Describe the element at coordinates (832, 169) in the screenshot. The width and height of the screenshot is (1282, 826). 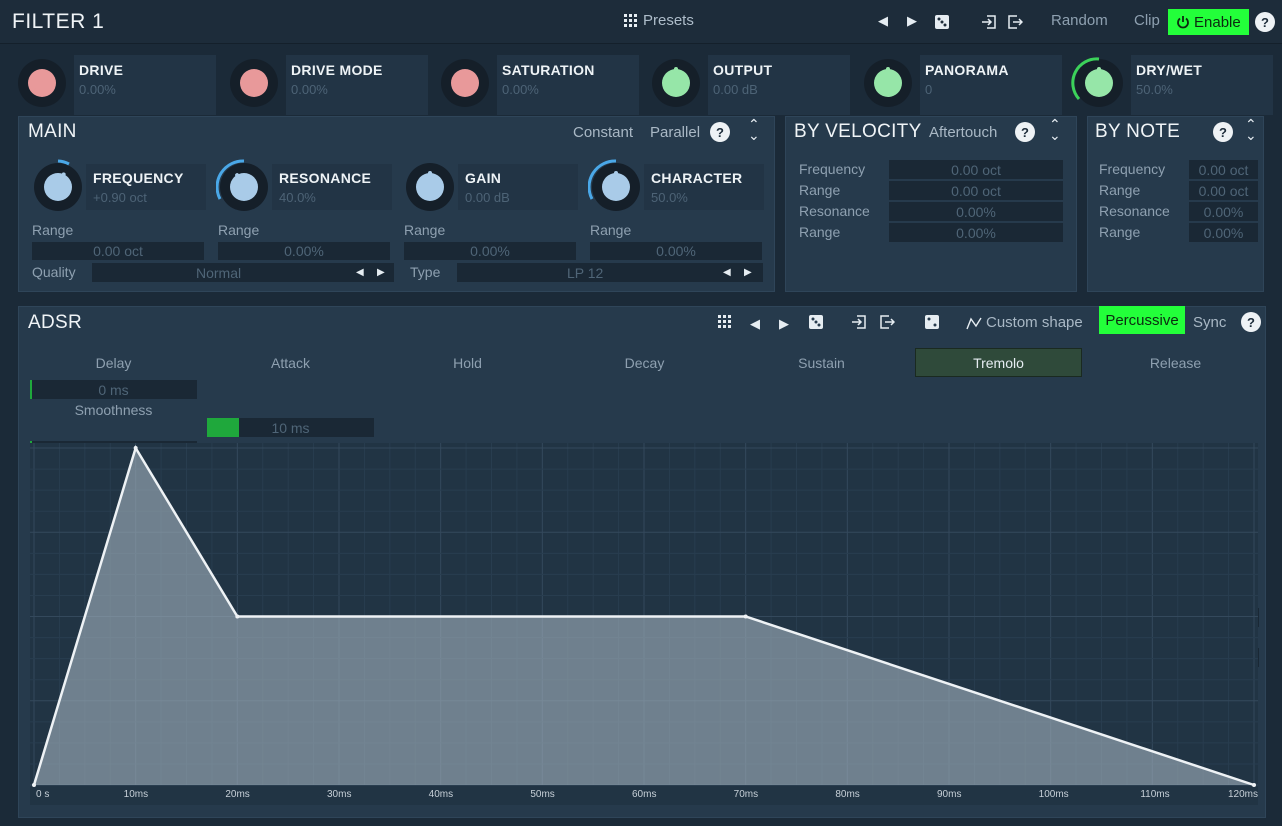
I see `row-label: Frequency` at that location.